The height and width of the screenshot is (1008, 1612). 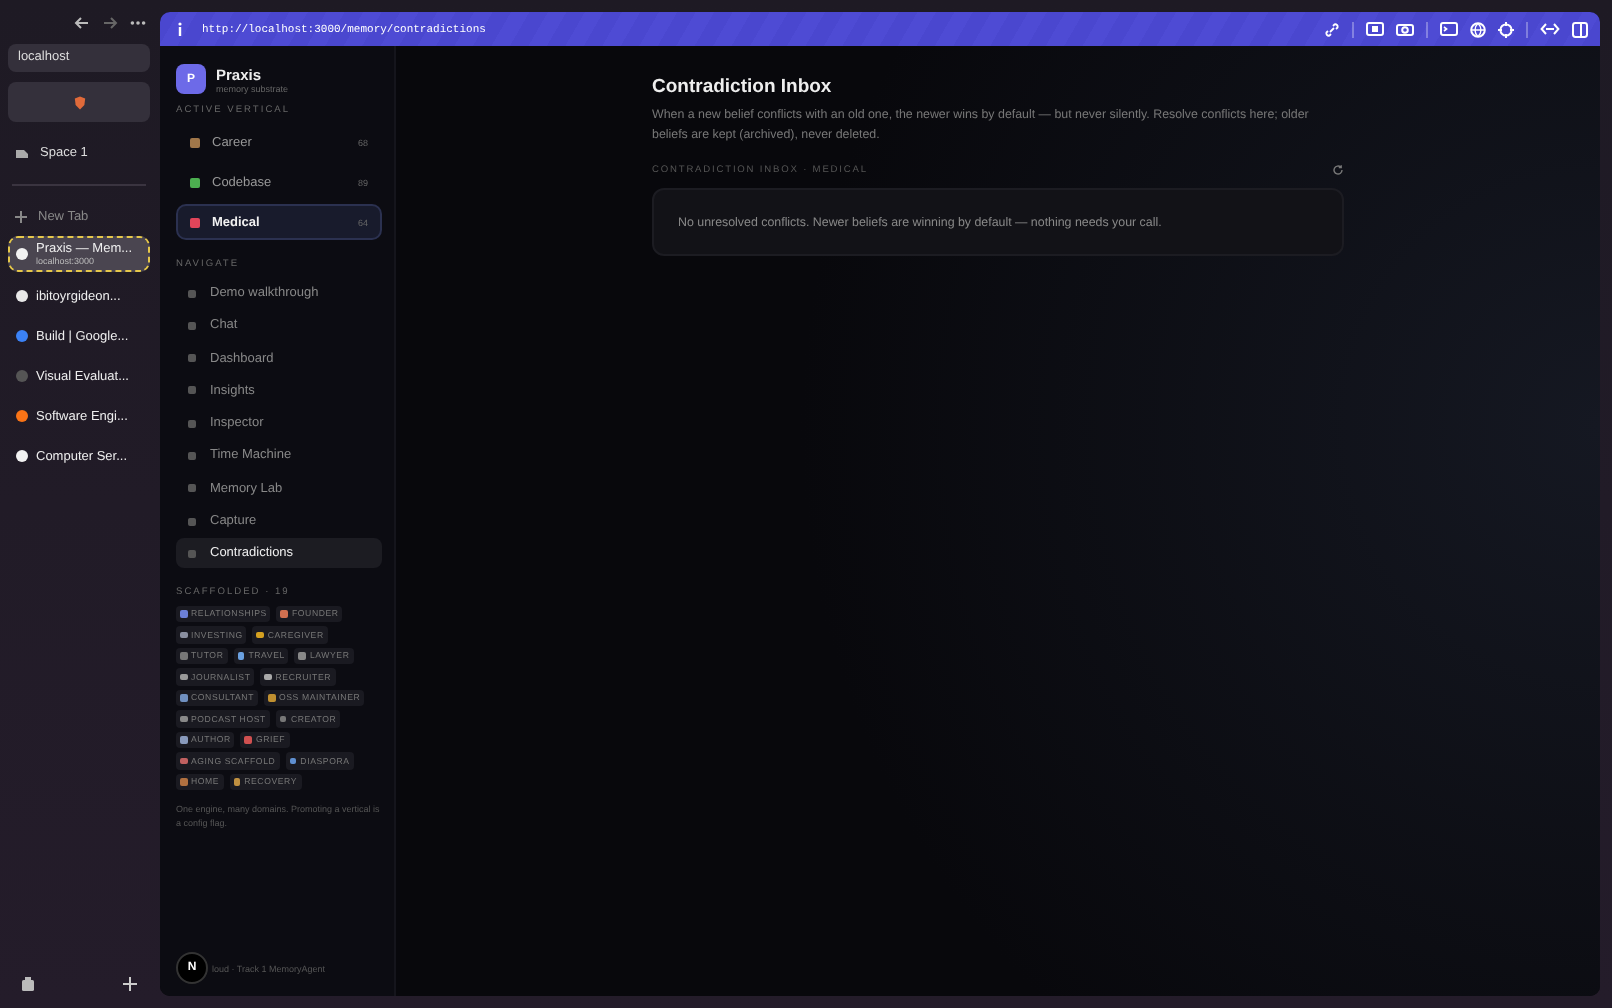 What do you see at coordinates (1506, 29) in the screenshot?
I see `crosshair-icon` at bounding box center [1506, 29].